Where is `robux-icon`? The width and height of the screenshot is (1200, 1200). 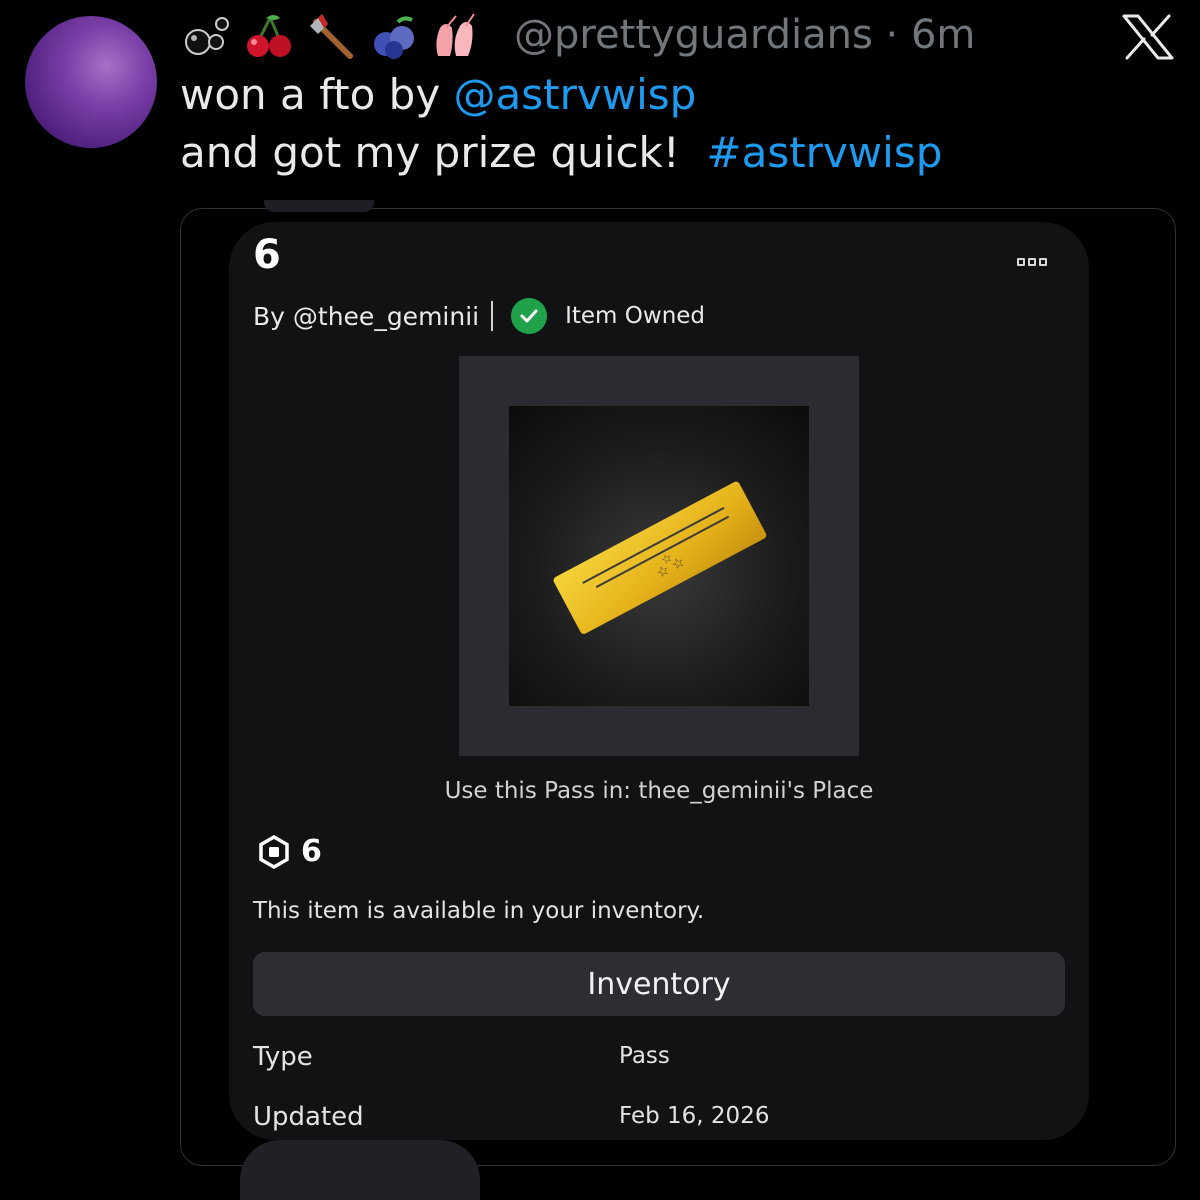 robux-icon is located at coordinates (274, 851).